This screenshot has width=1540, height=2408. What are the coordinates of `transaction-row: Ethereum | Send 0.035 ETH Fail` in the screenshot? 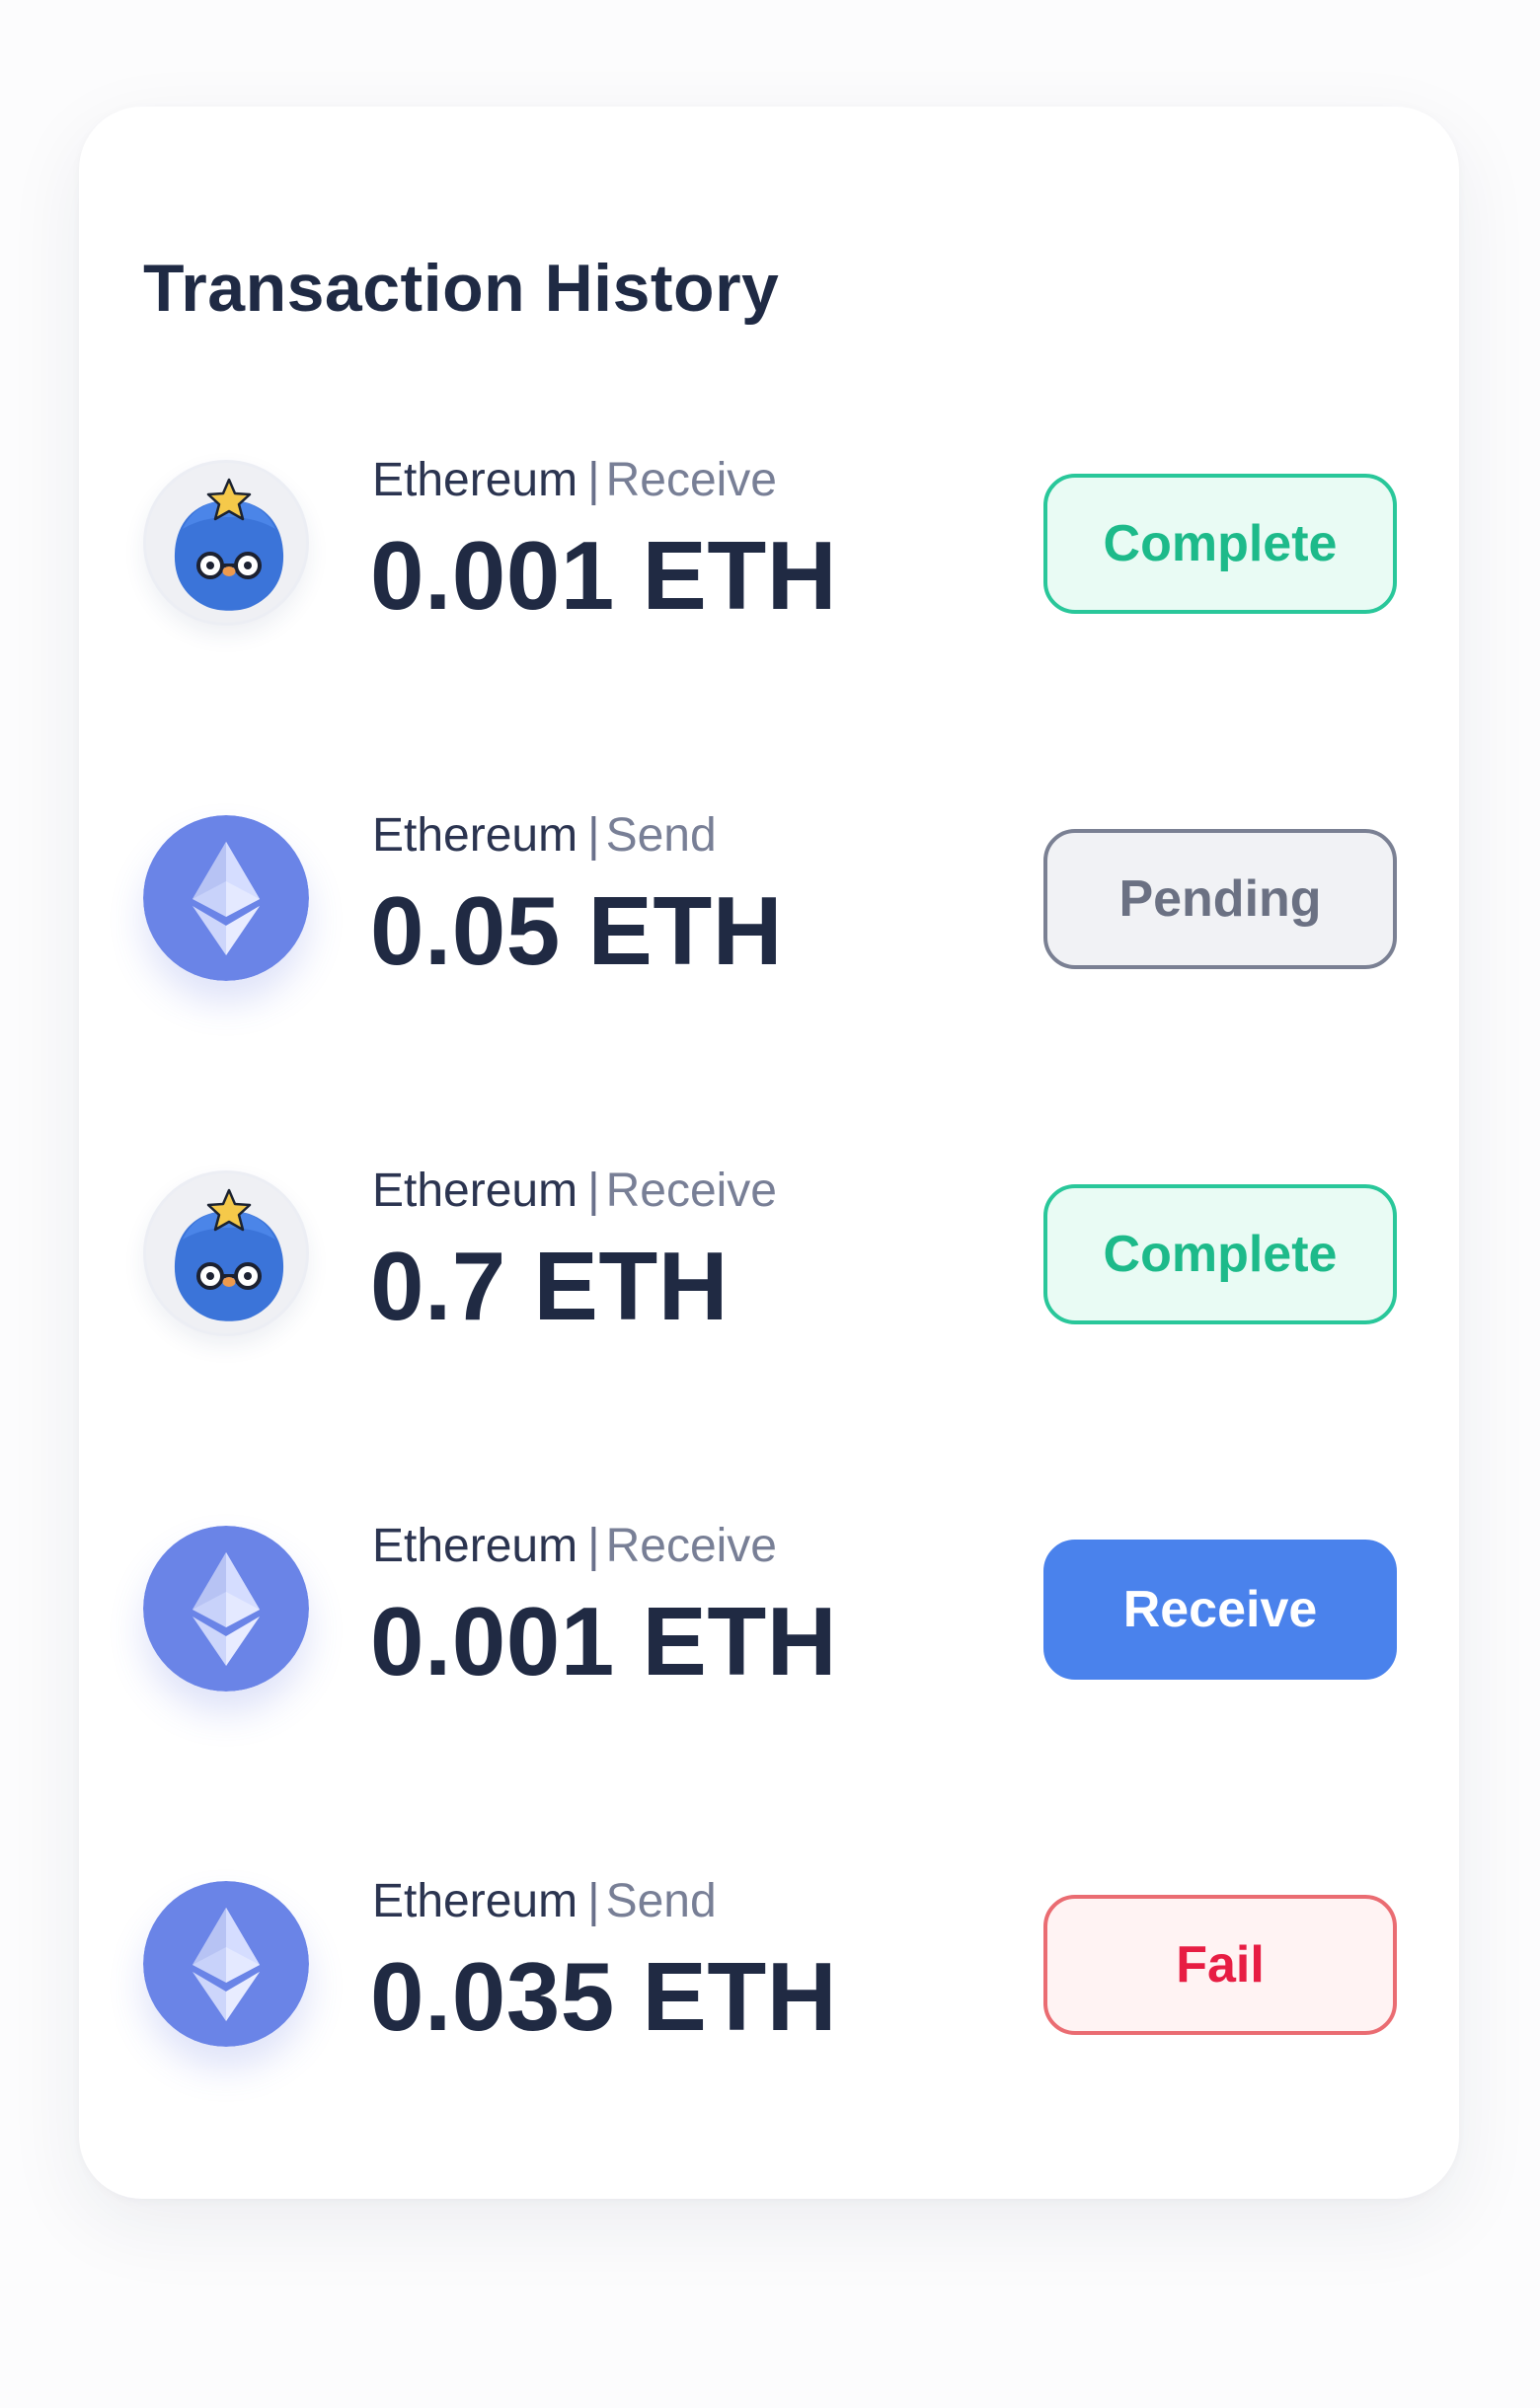 It's located at (770, 1966).